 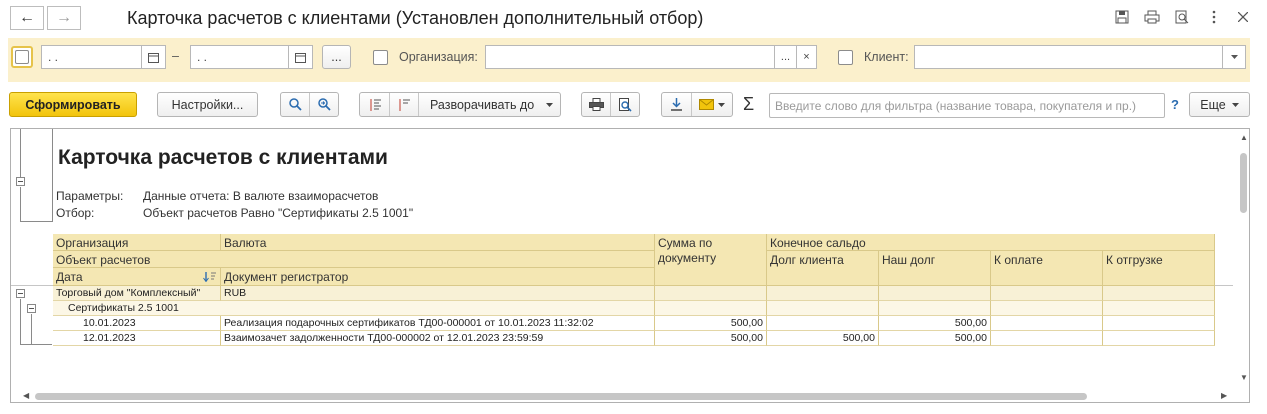 I want to click on group-client-debt-cell, so click(x=823, y=293).